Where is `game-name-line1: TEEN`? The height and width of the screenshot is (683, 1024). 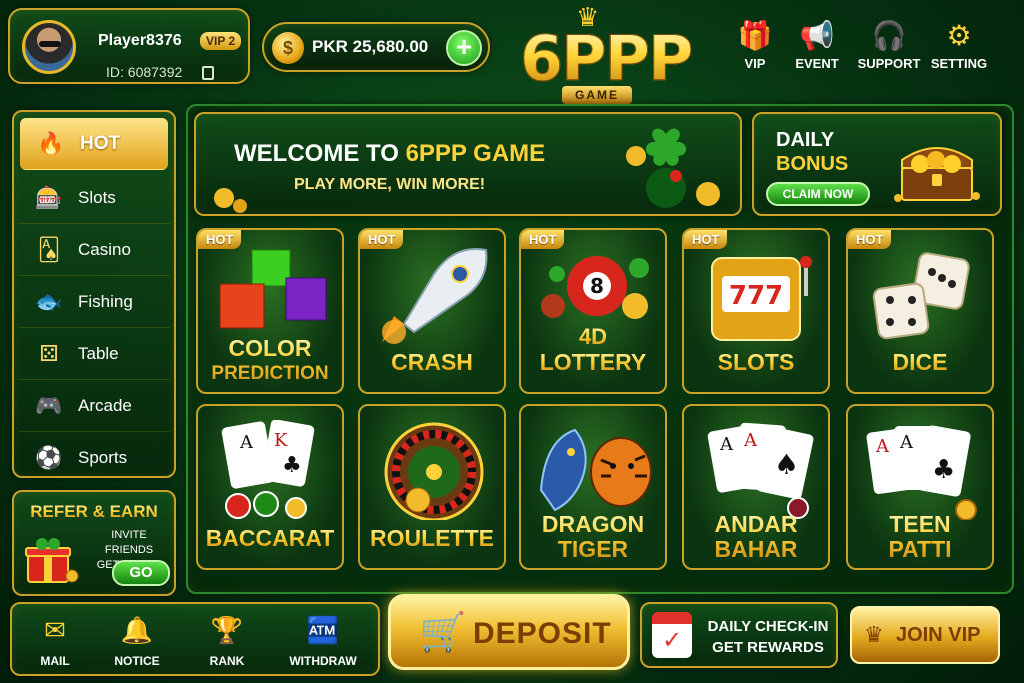 game-name-line1: TEEN is located at coordinates (920, 524).